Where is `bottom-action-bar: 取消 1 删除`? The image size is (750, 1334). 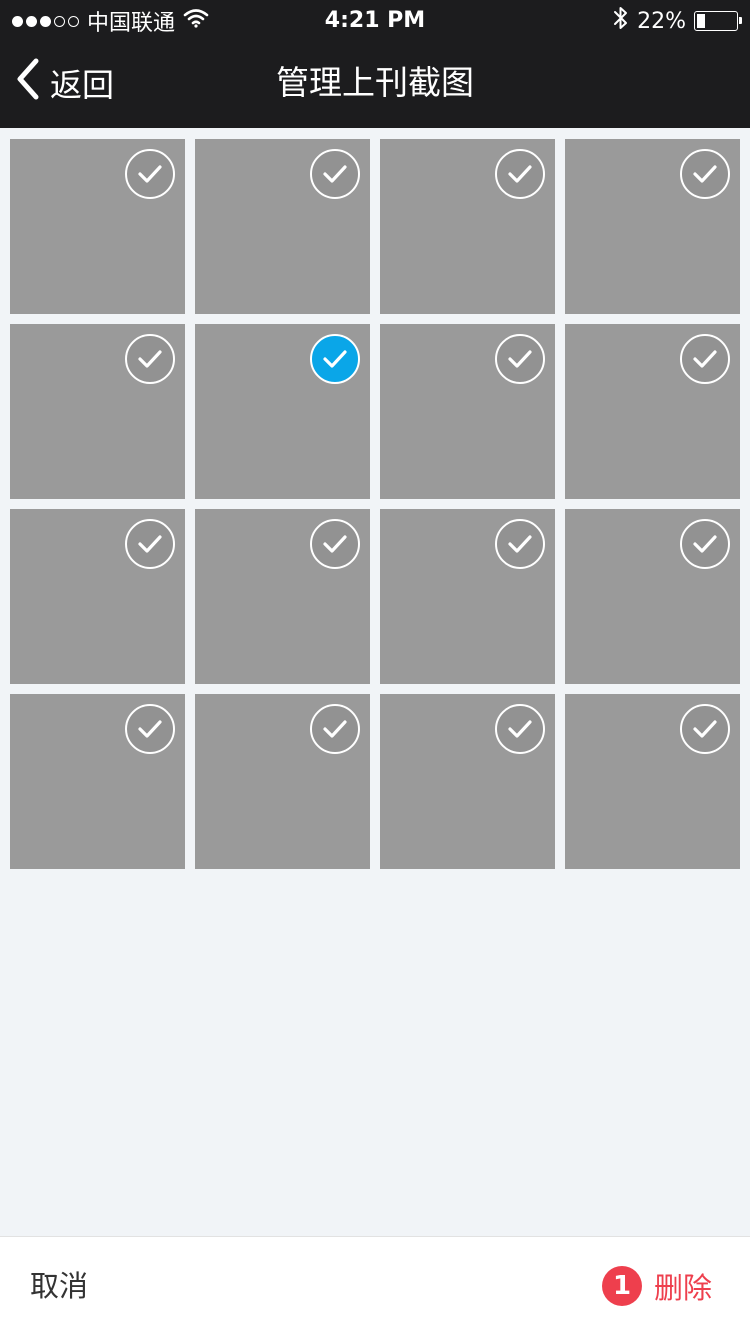 bottom-action-bar: 取消 1 删除 is located at coordinates (375, 1285).